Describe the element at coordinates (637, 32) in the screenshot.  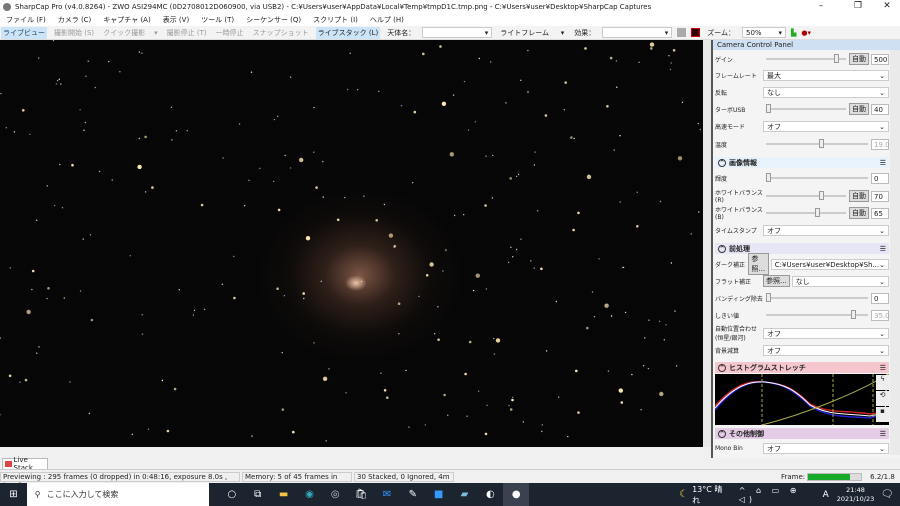
I see `effect-combo: ▾` at that location.